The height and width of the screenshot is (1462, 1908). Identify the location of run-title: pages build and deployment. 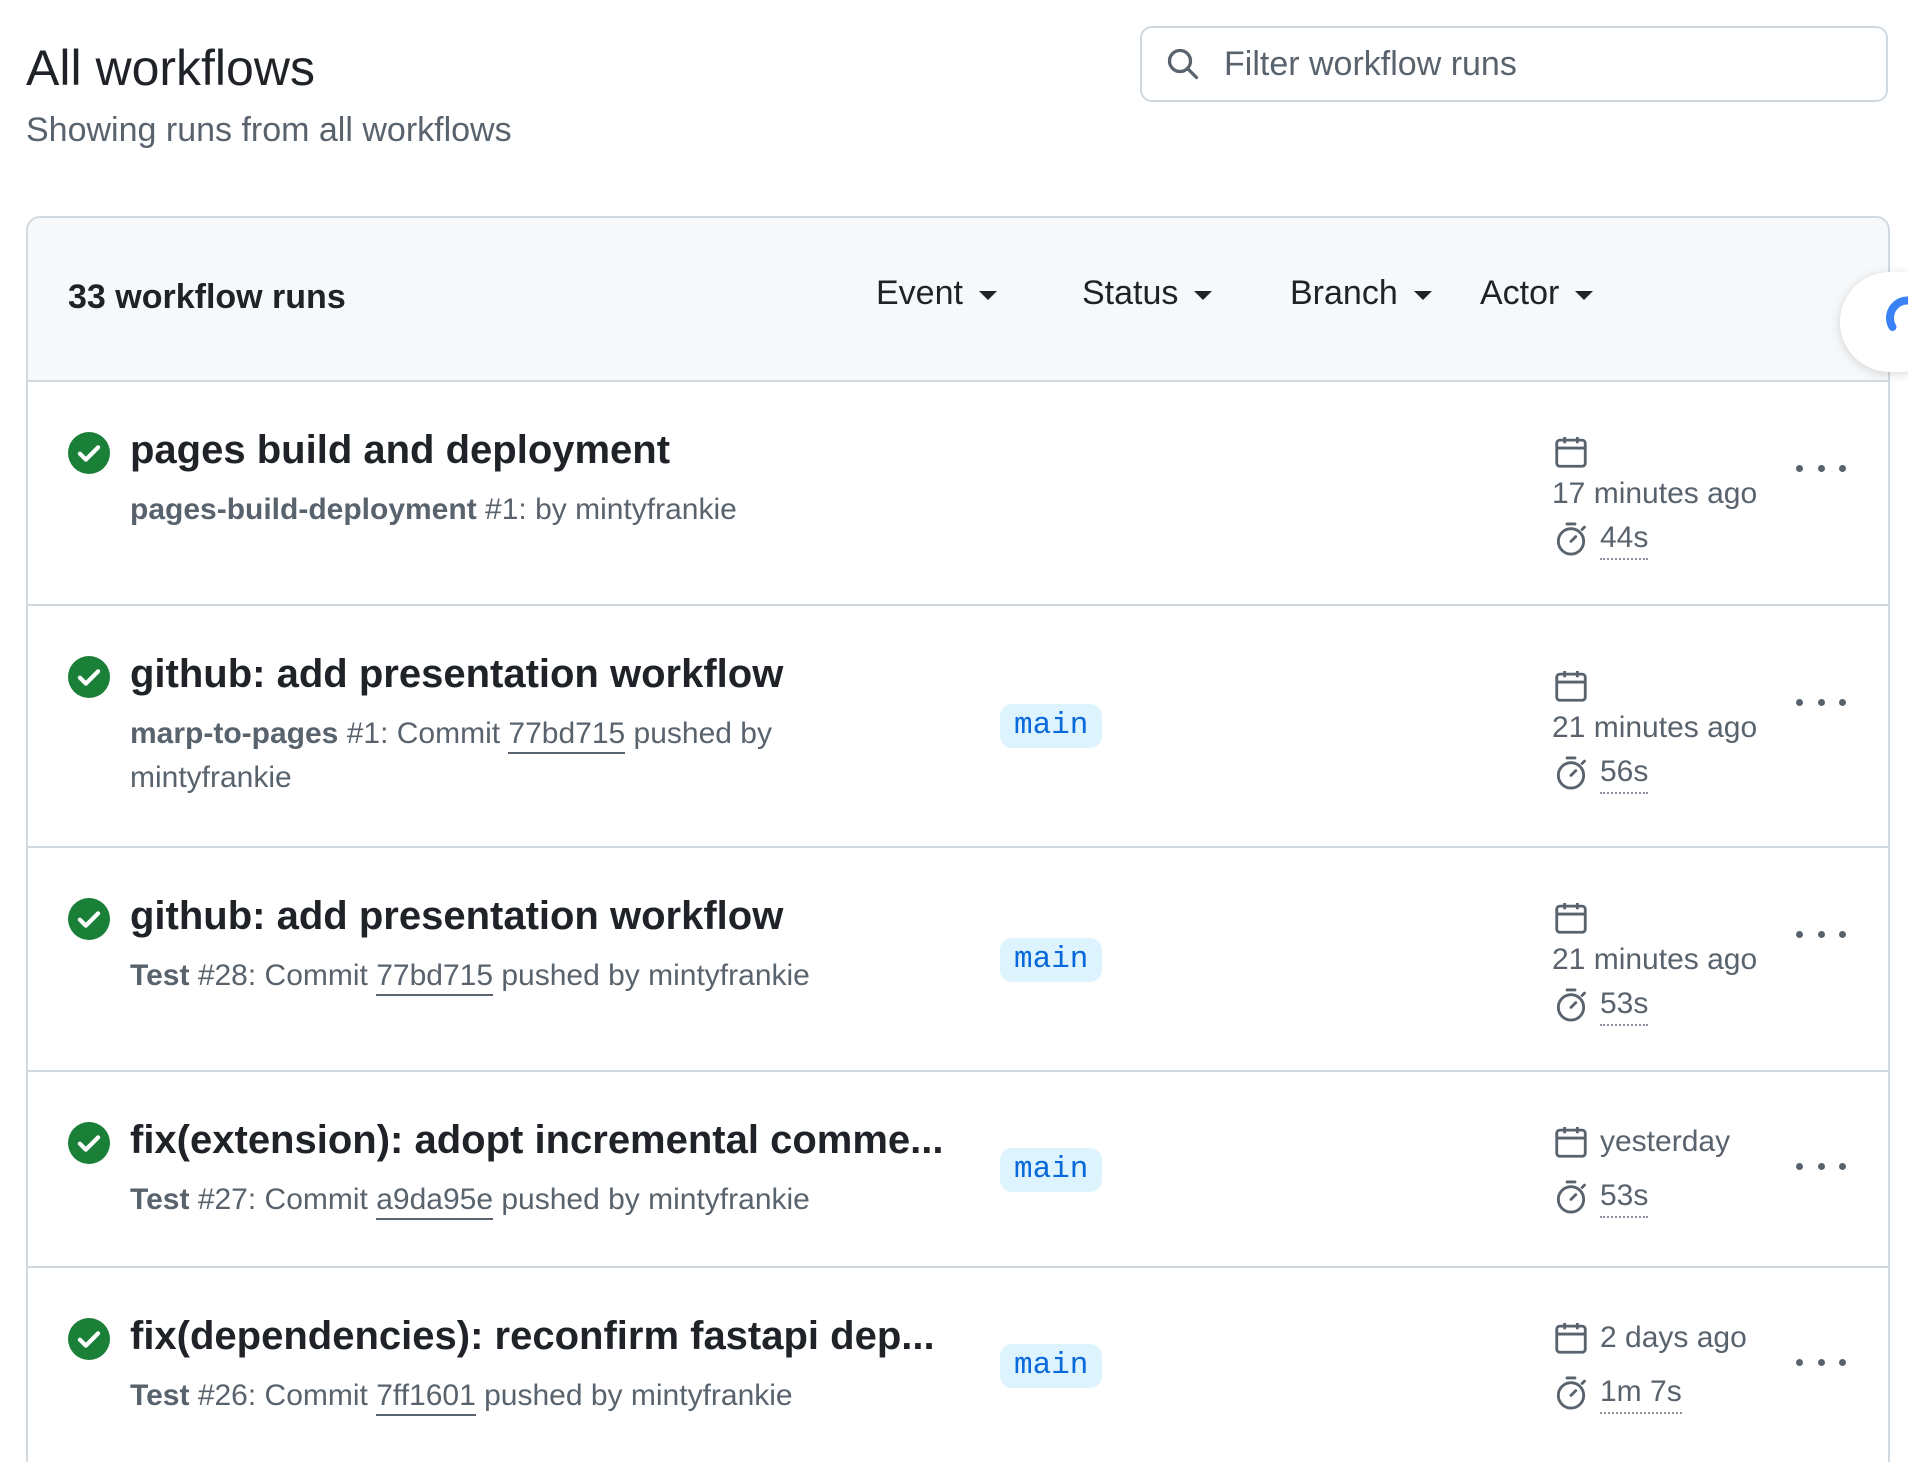
(400, 450).